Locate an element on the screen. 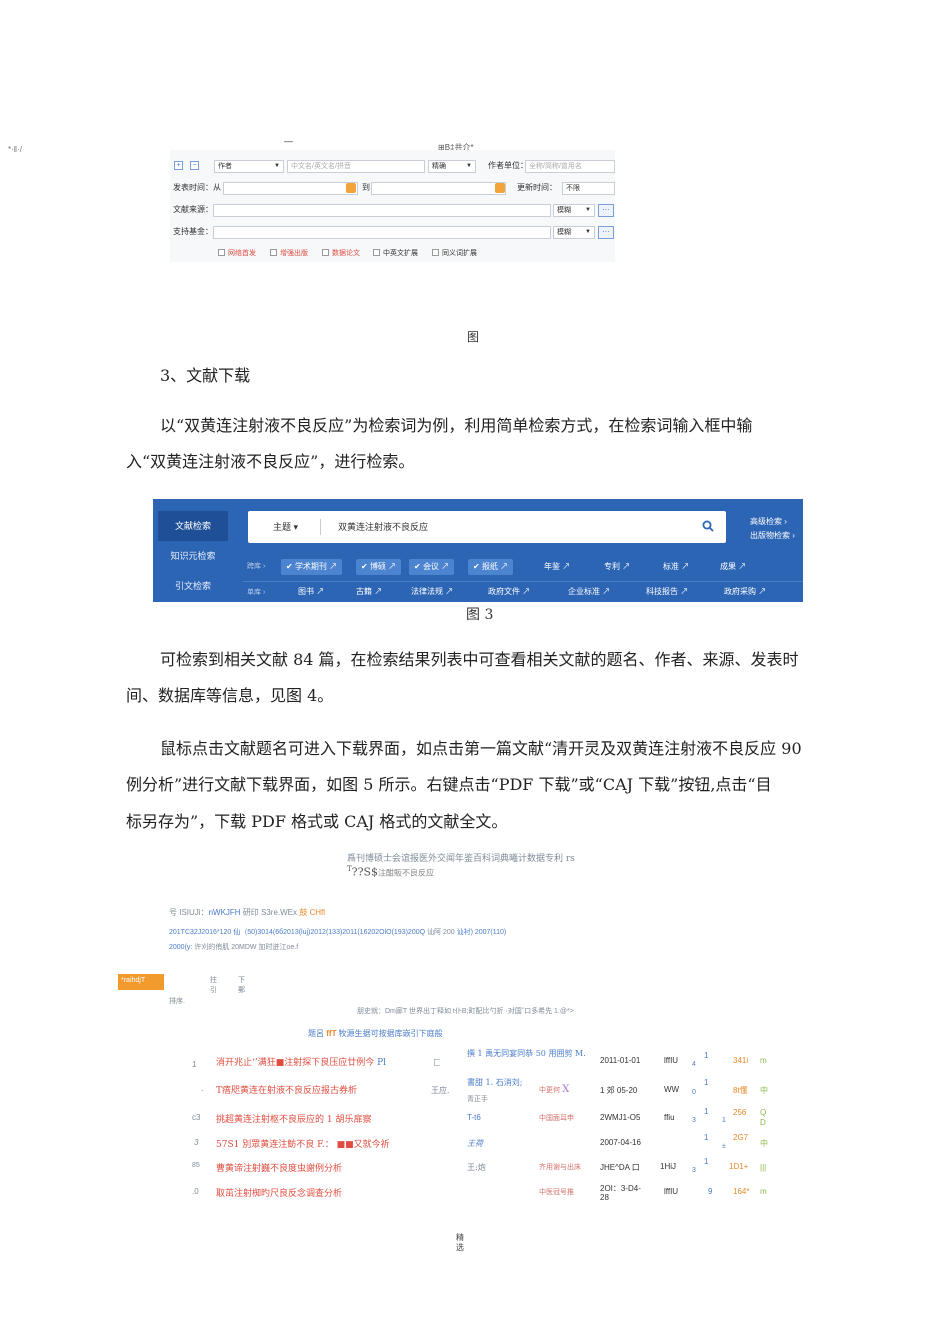  remove-condition-button: − is located at coordinates (194, 165).